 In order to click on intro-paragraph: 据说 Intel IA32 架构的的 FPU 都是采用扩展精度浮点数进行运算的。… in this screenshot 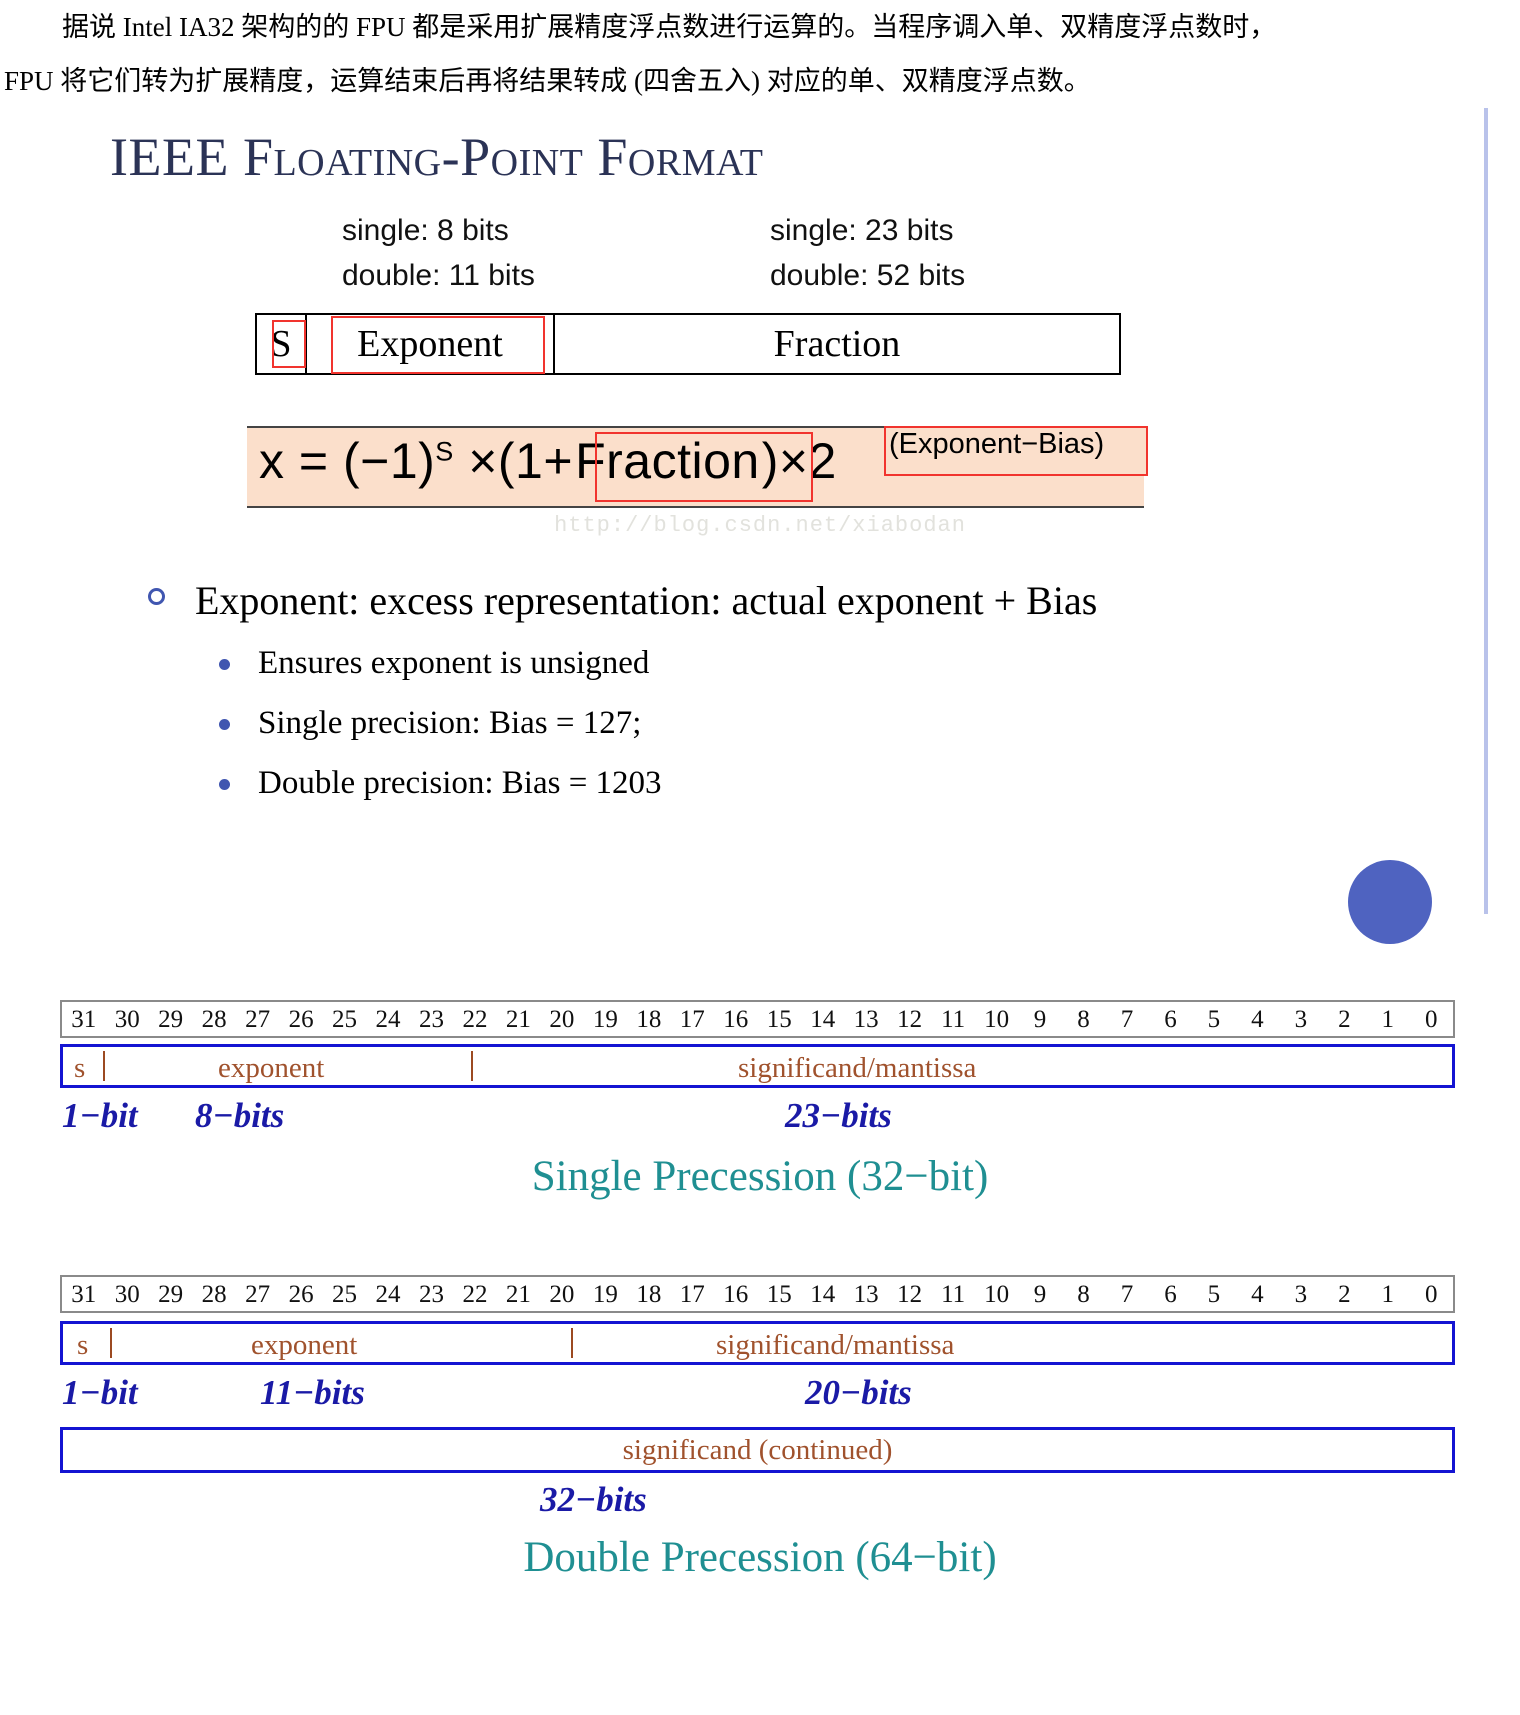, I will do `click(760, 54)`.